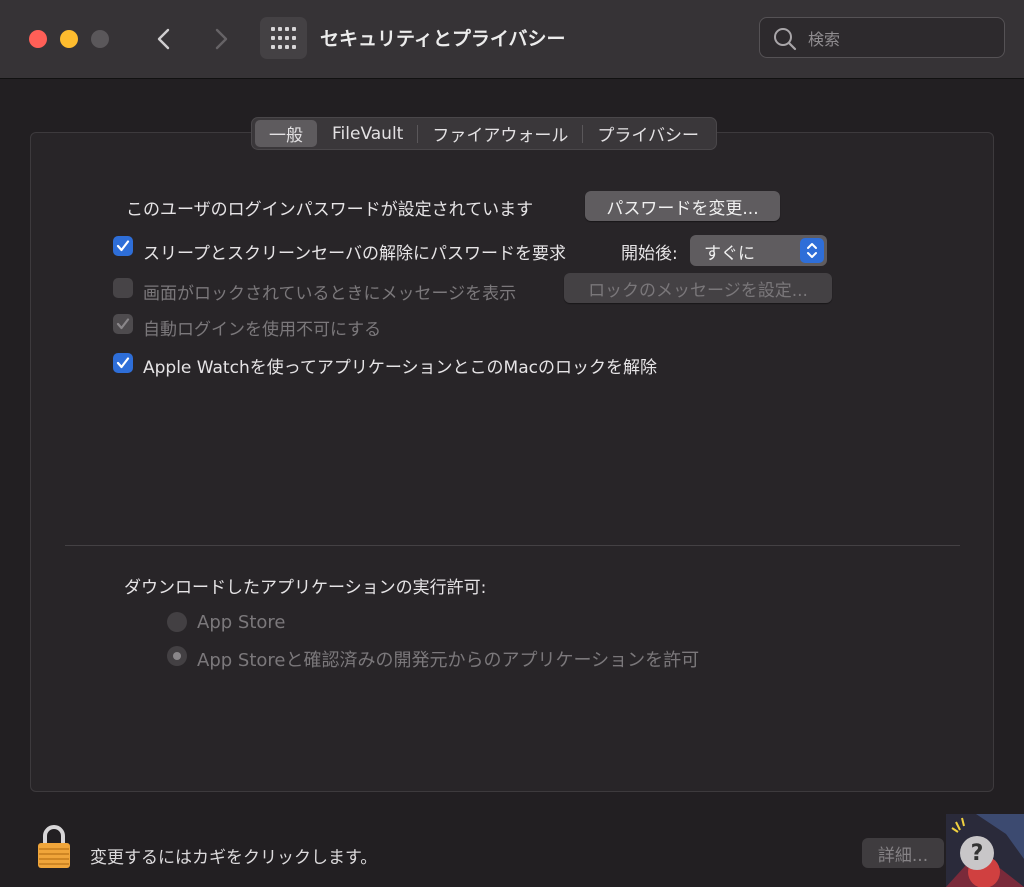  Describe the element at coordinates (354, 254) in the screenshot. I see `require-password-label: スリープとスクリーンセーバの解除にパスワードを要求` at that location.